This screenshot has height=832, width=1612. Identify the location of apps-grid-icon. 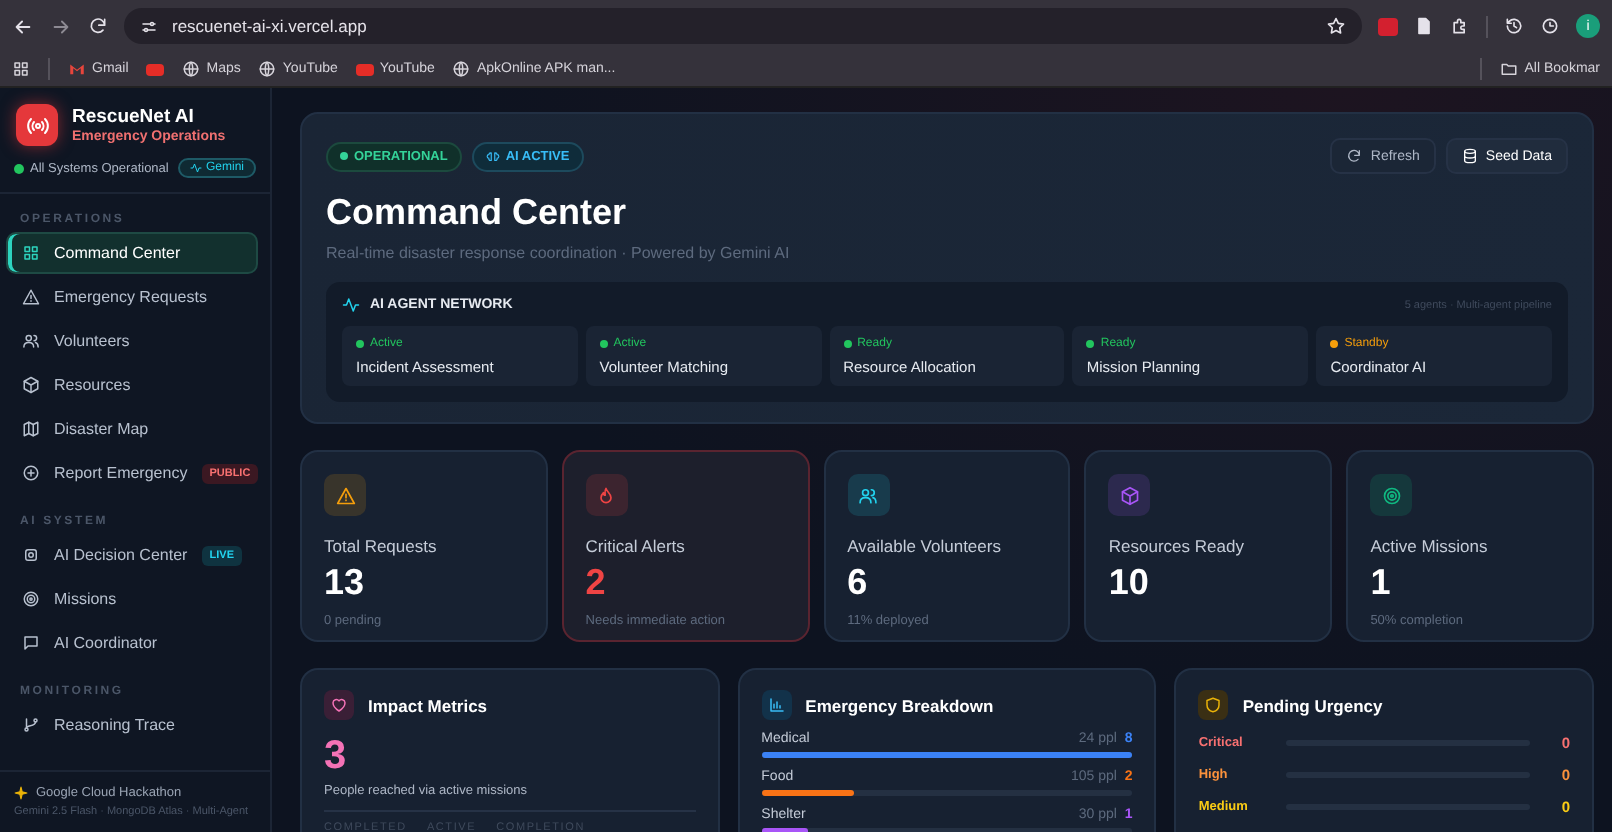
(21, 69).